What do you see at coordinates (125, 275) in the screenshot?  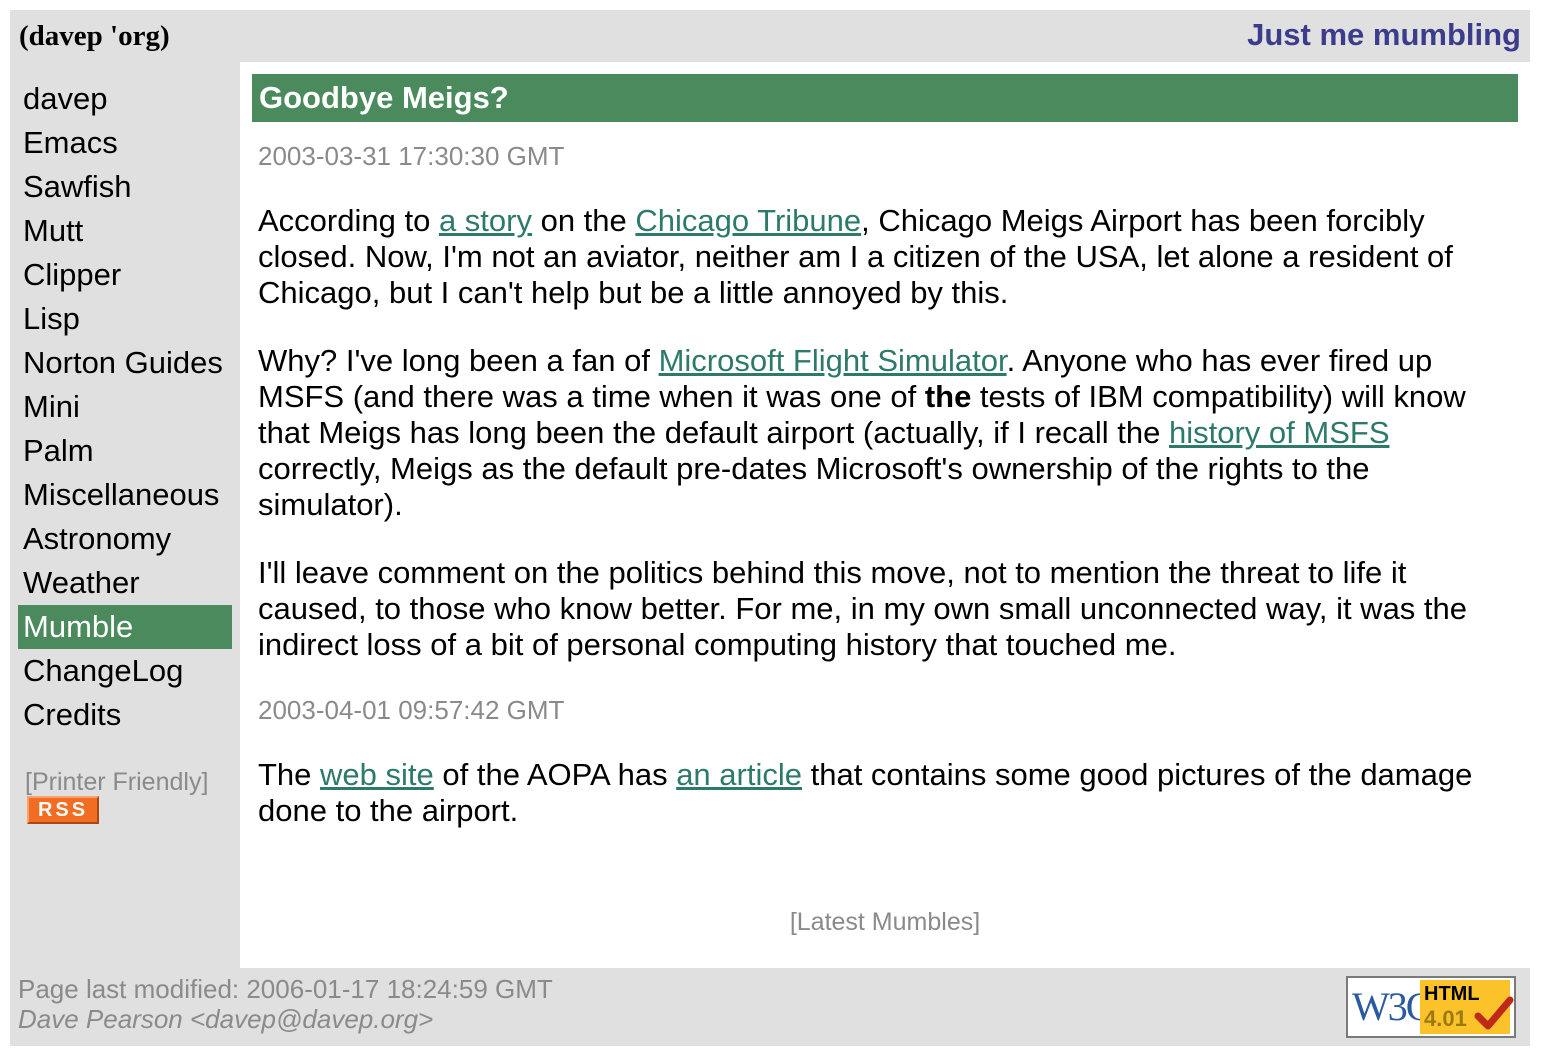 I see `sidebar-item-clipper: Clipper` at bounding box center [125, 275].